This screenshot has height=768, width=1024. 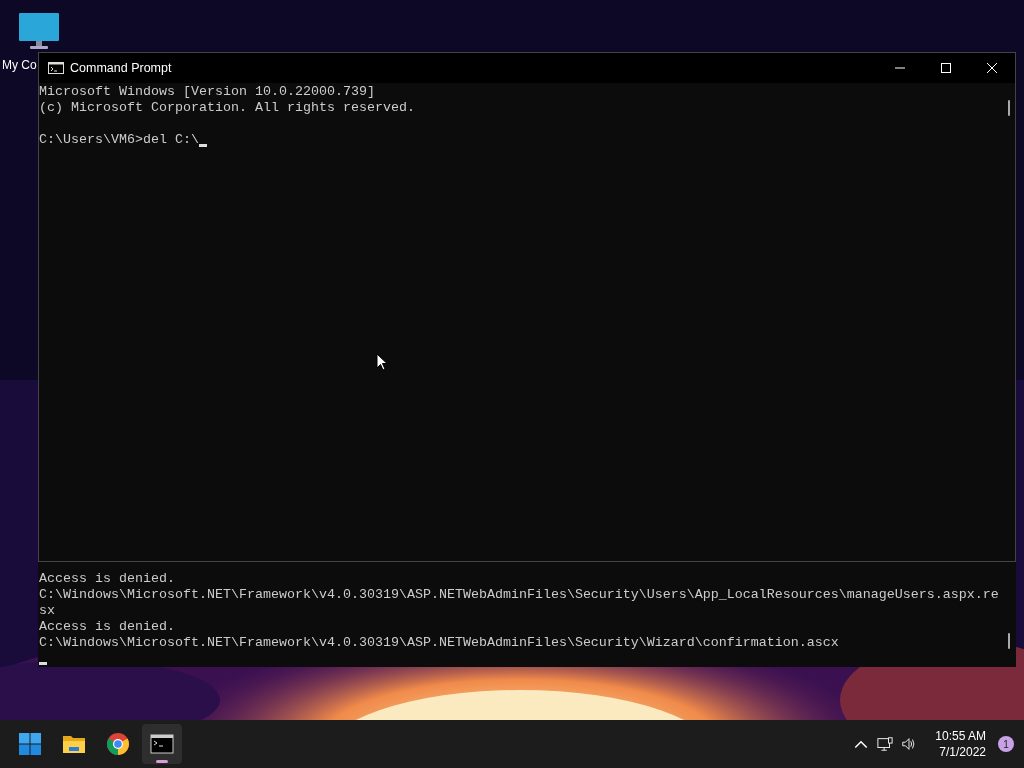 I want to click on console-line: sx, so click(x=46, y=611).